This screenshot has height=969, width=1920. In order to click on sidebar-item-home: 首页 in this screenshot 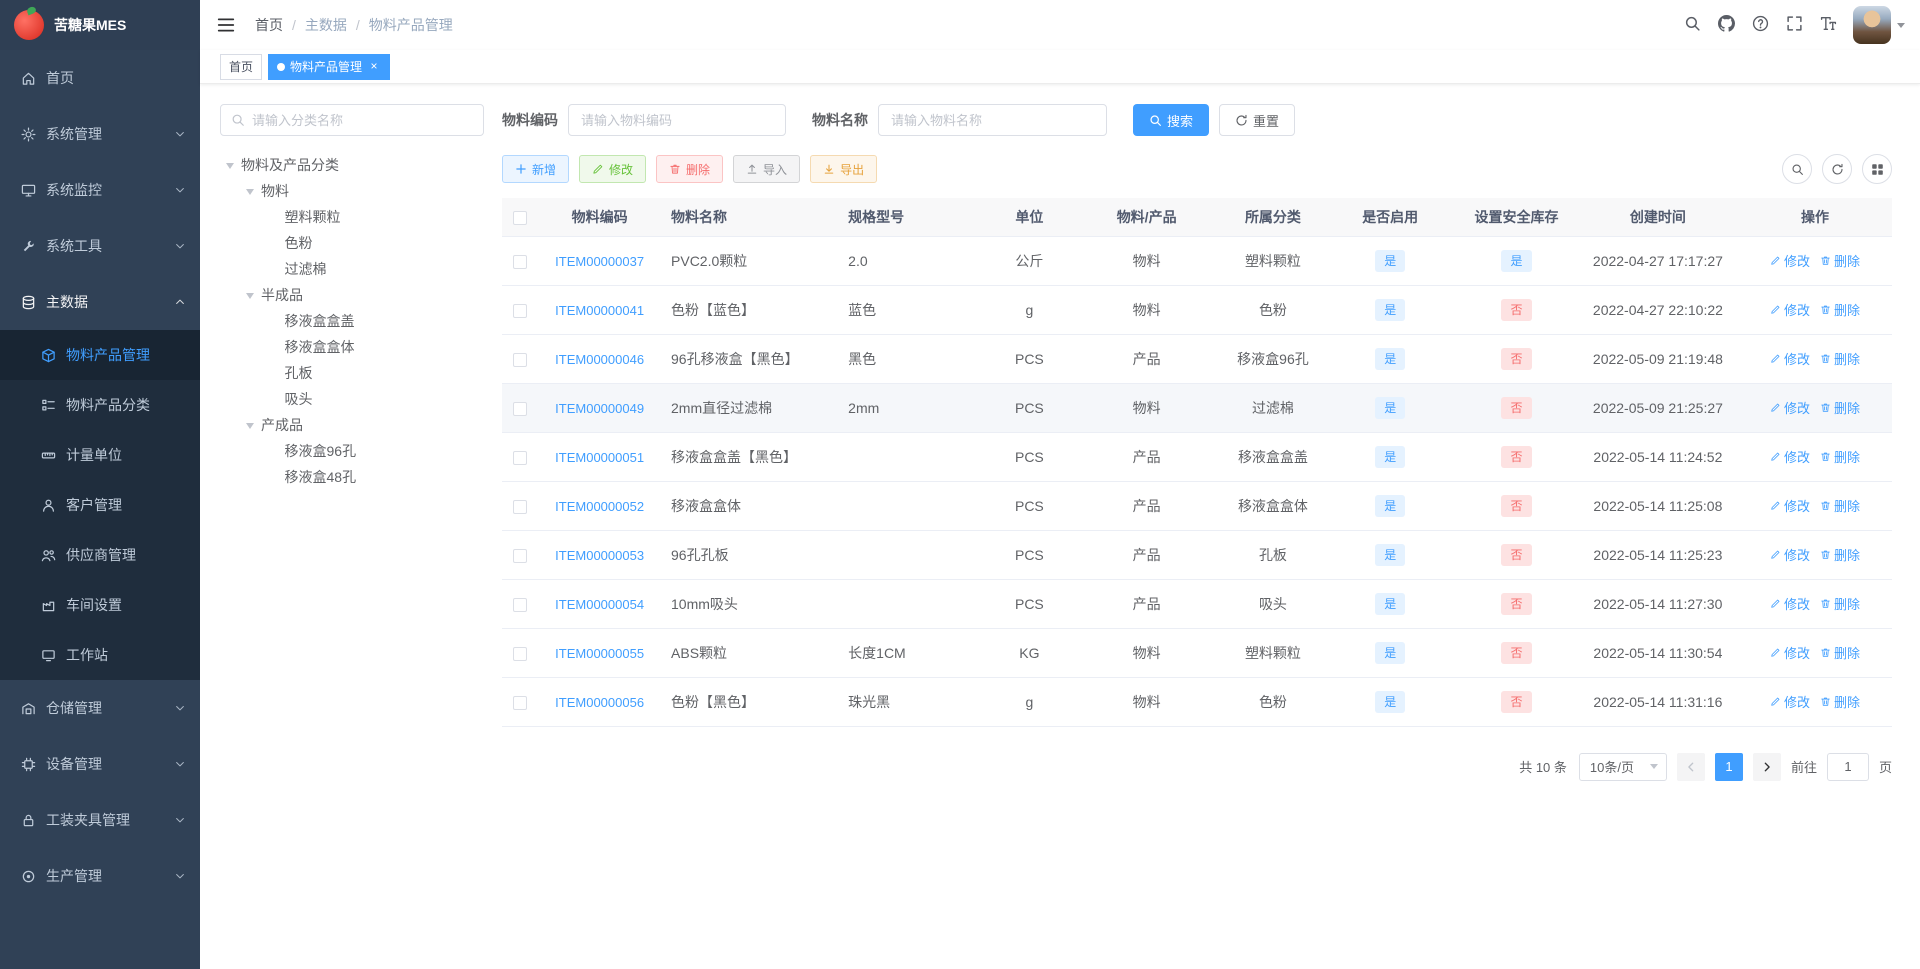, I will do `click(100, 78)`.